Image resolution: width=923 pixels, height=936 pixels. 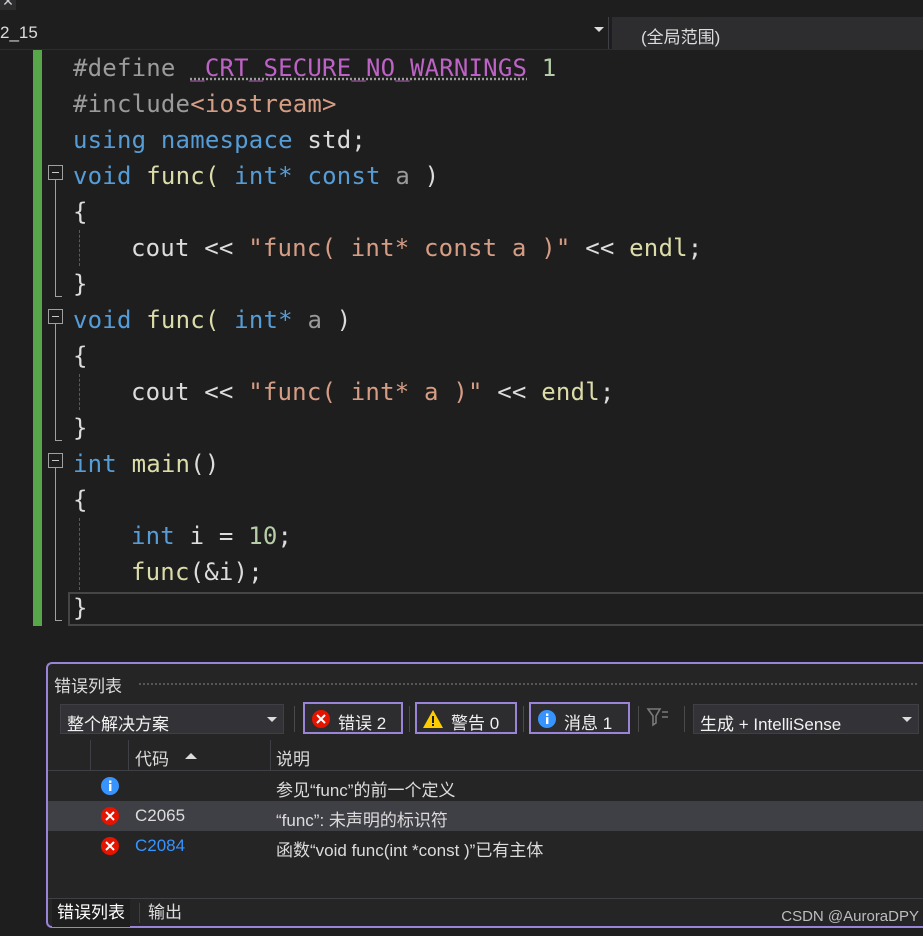 I want to click on grid-header: 代码 说明, so click(x=485, y=755).